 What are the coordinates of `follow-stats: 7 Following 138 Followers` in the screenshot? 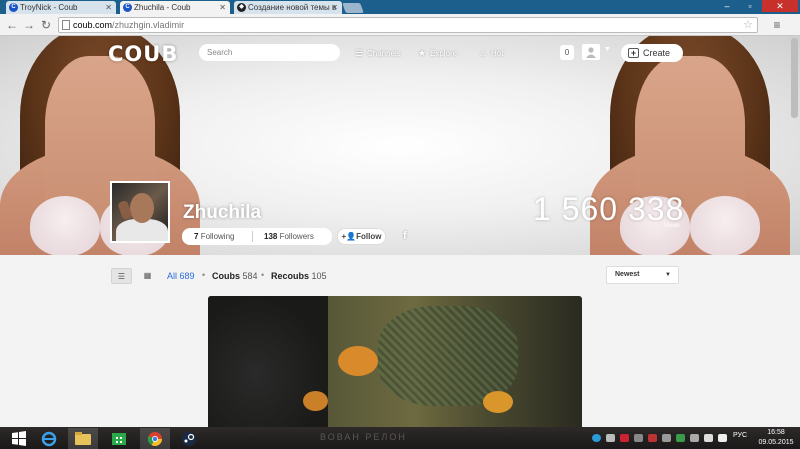 It's located at (257, 236).